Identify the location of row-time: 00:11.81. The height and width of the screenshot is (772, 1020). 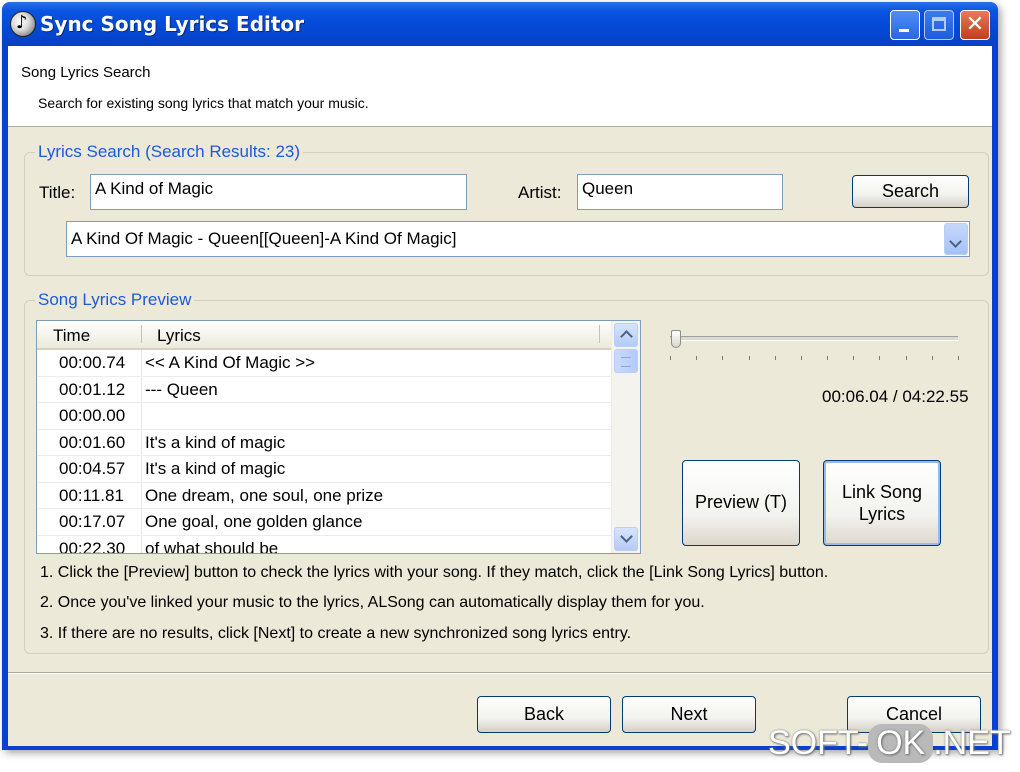
(91, 495).